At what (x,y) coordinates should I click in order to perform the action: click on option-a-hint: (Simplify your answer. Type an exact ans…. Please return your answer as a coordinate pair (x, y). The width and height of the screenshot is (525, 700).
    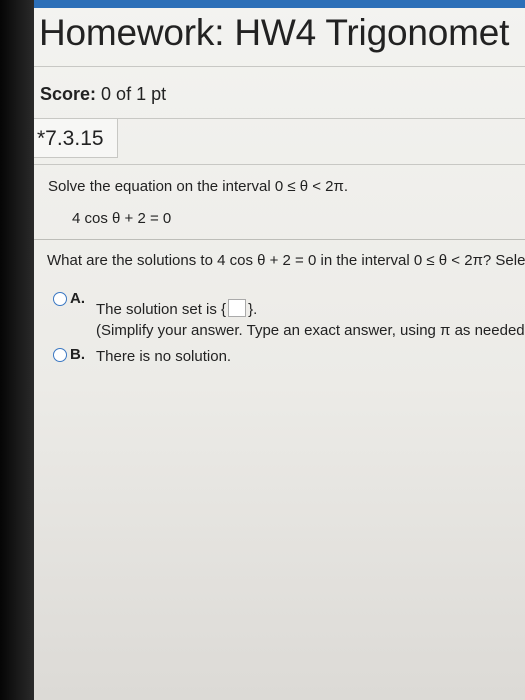
    Looking at the image, I should click on (310, 330).